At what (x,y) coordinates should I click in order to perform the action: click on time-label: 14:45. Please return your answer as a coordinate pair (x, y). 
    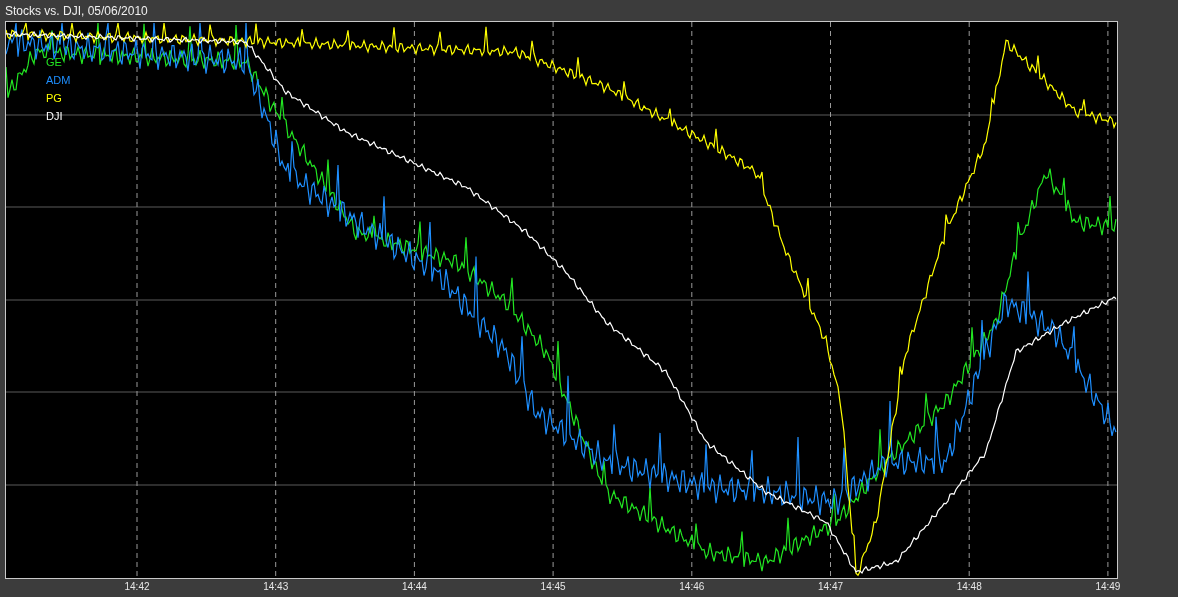
    Looking at the image, I should click on (553, 587).